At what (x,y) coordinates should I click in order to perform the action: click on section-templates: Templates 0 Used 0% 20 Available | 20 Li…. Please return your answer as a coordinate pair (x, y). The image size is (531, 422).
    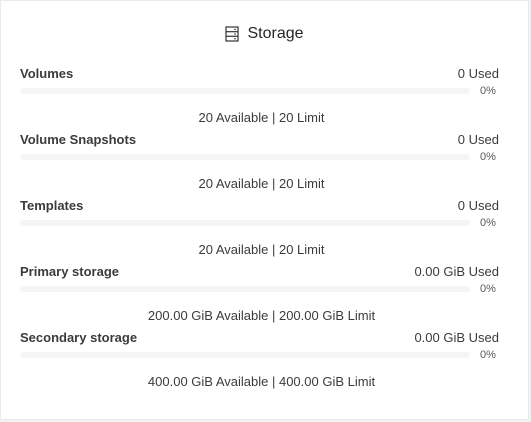
    Looking at the image, I should click on (259, 231).